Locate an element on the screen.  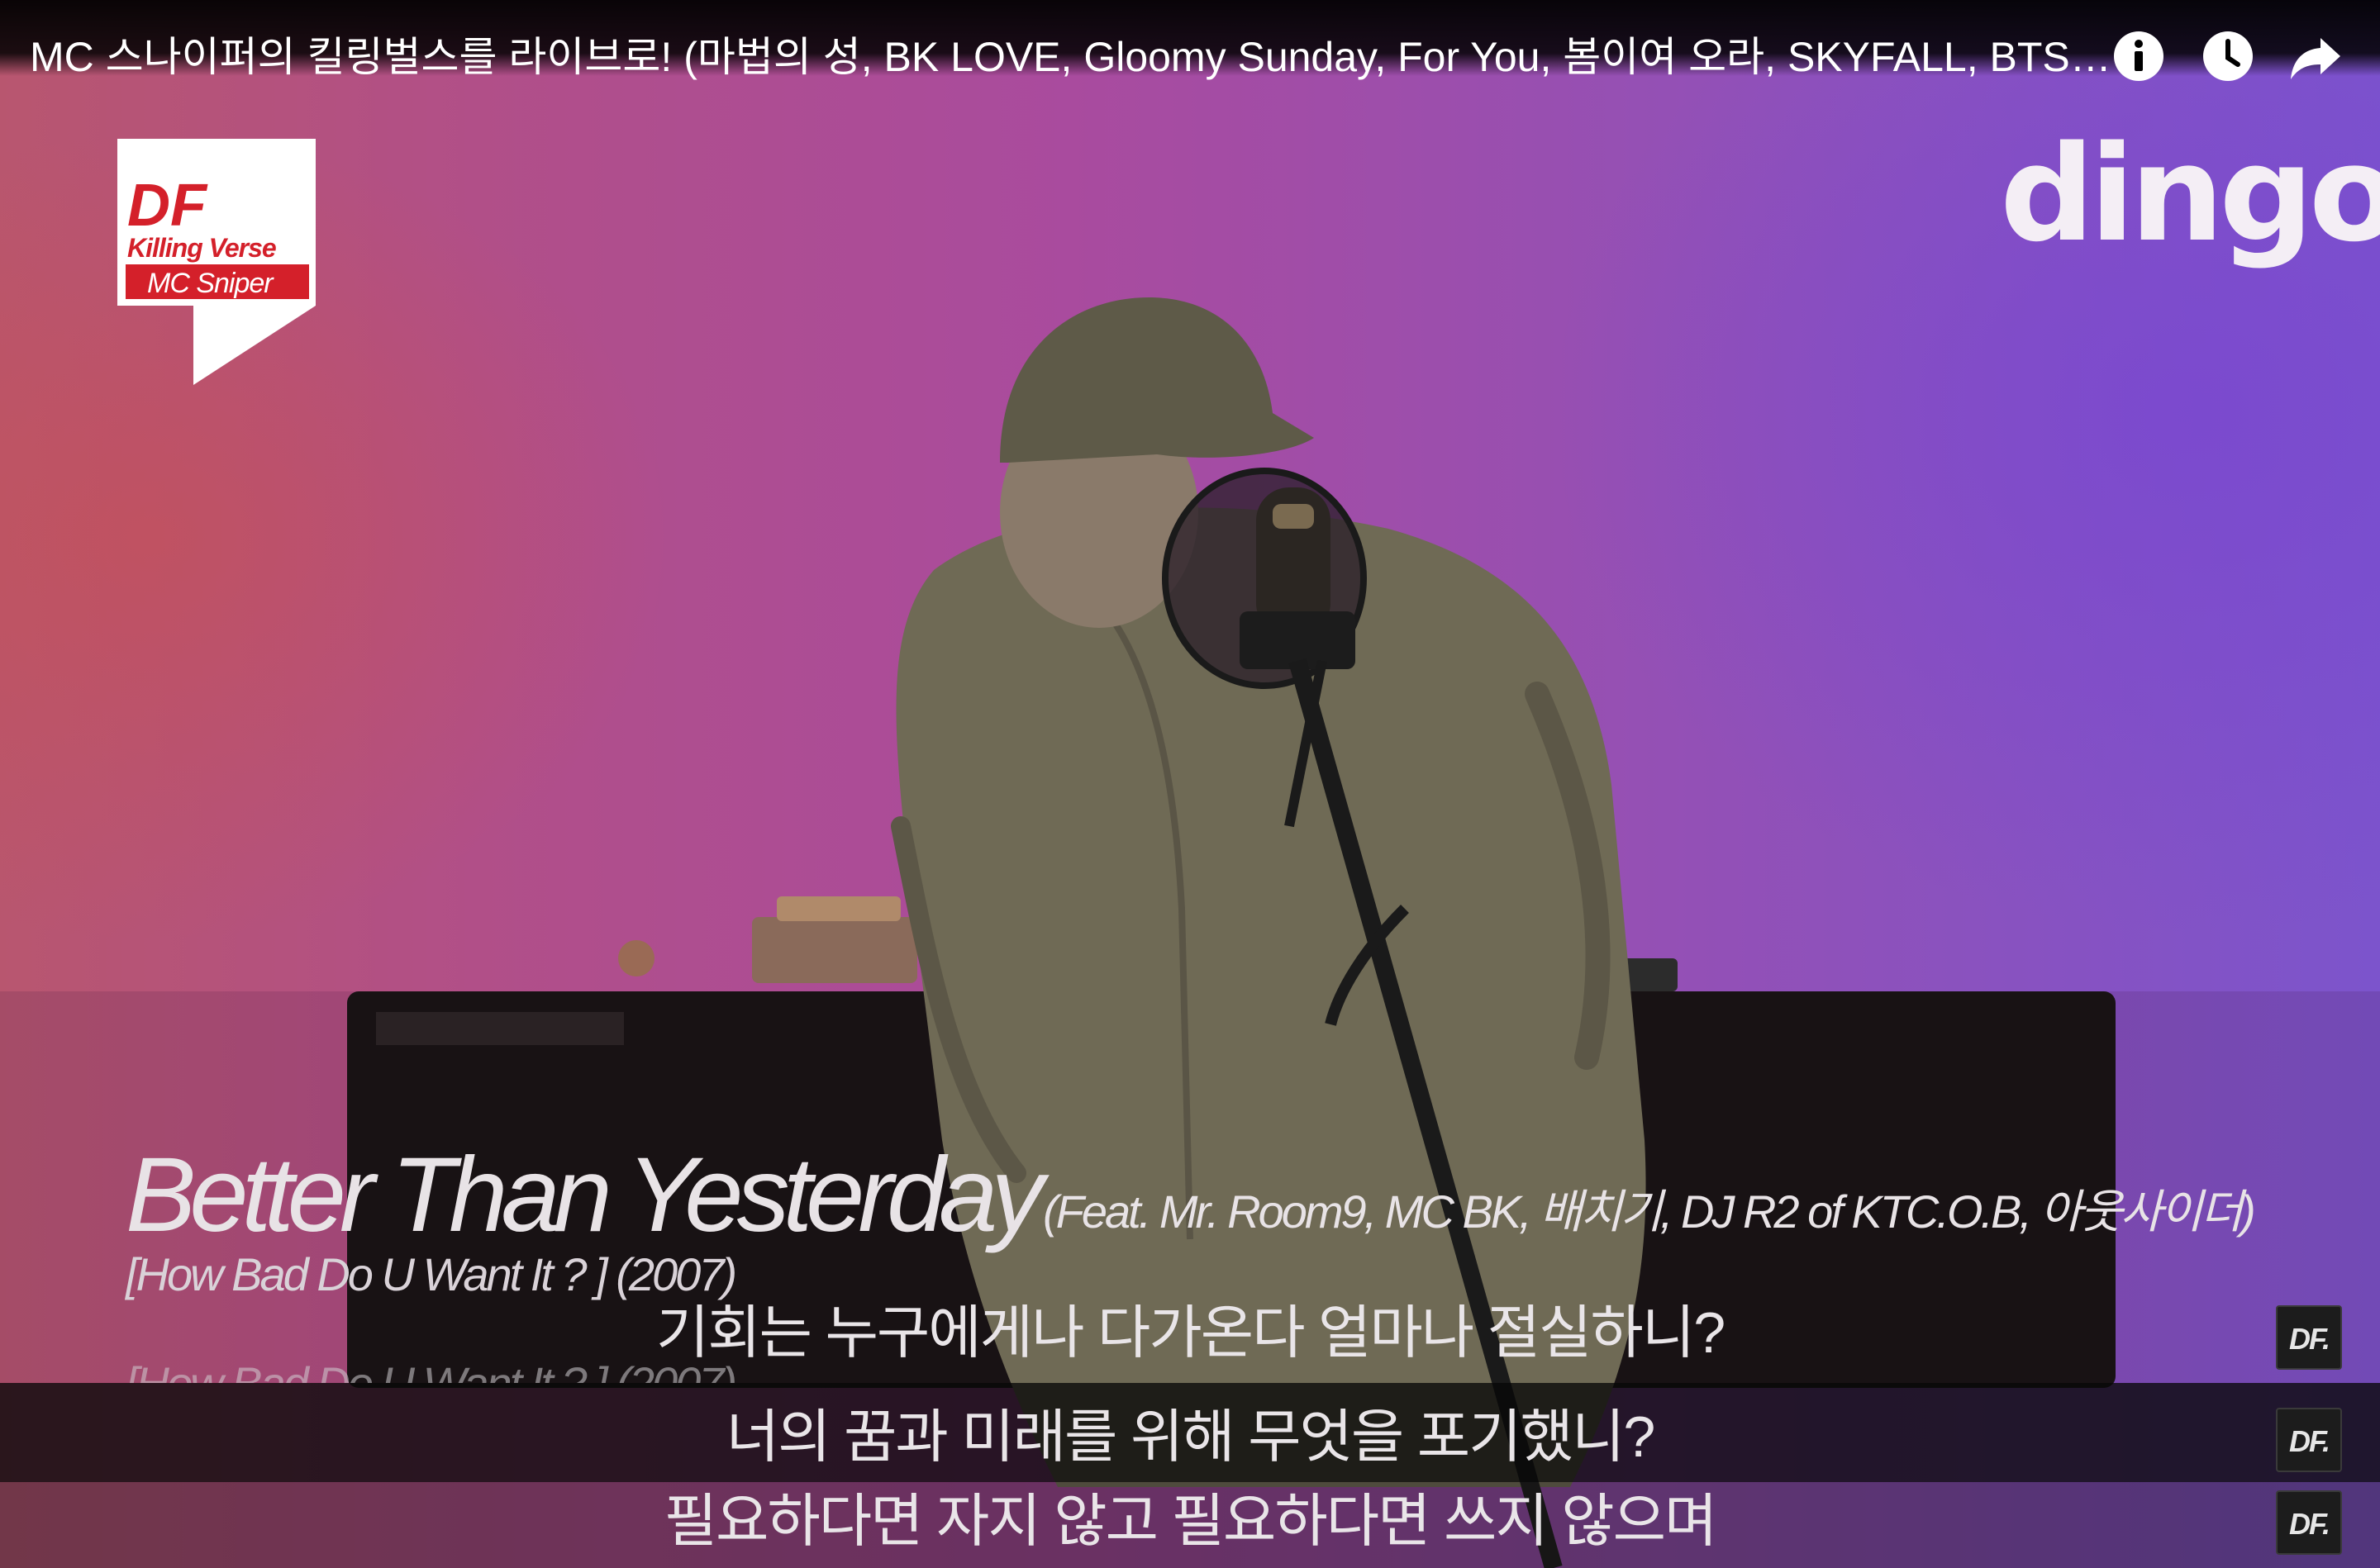
watch-later-icon is located at coordinates (2228, 57).